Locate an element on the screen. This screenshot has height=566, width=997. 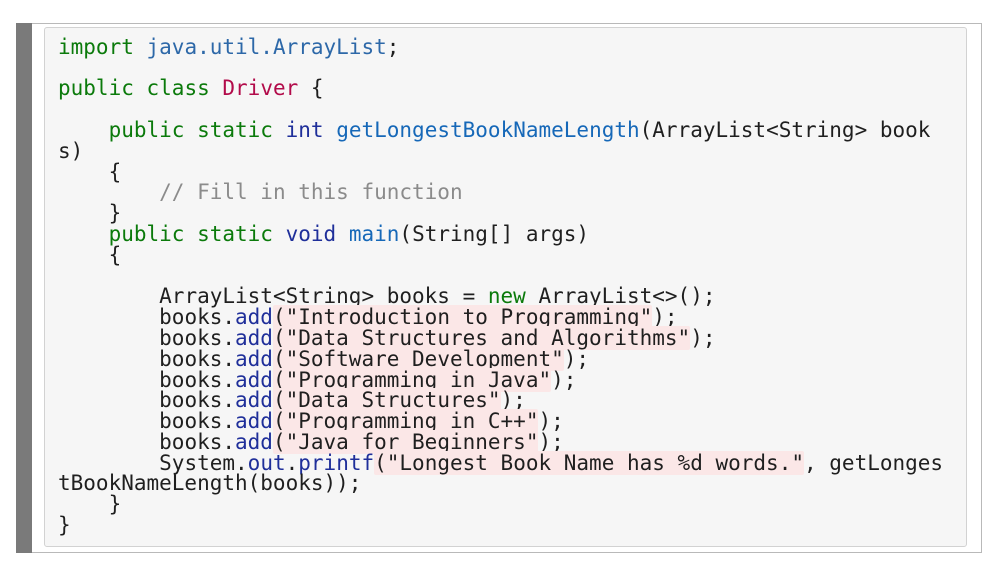
import-path: java.util.ArrayList is located at coordinates (266, 47).